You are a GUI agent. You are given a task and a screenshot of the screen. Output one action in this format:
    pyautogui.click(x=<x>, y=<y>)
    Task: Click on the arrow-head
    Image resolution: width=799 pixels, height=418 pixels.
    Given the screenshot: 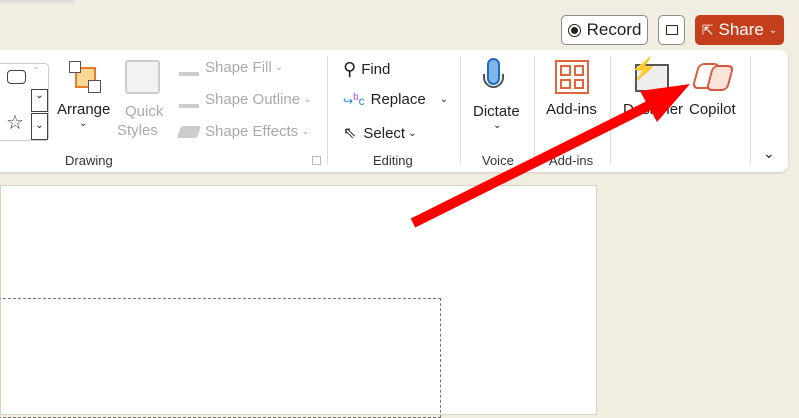 What is the action you would take?
    pyautogui.click(x=665, y=103)
    